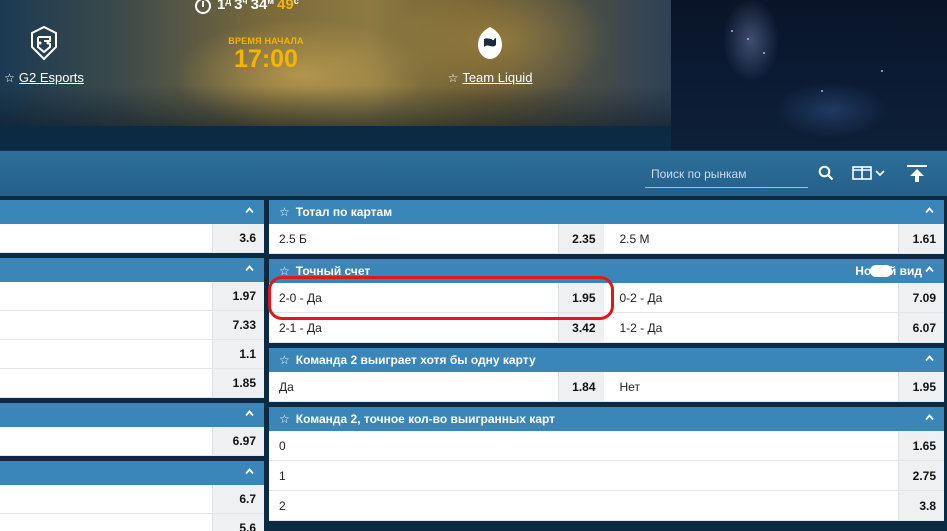  I want to click on team-2: ☆ Team Liquid, so click(490, 54).